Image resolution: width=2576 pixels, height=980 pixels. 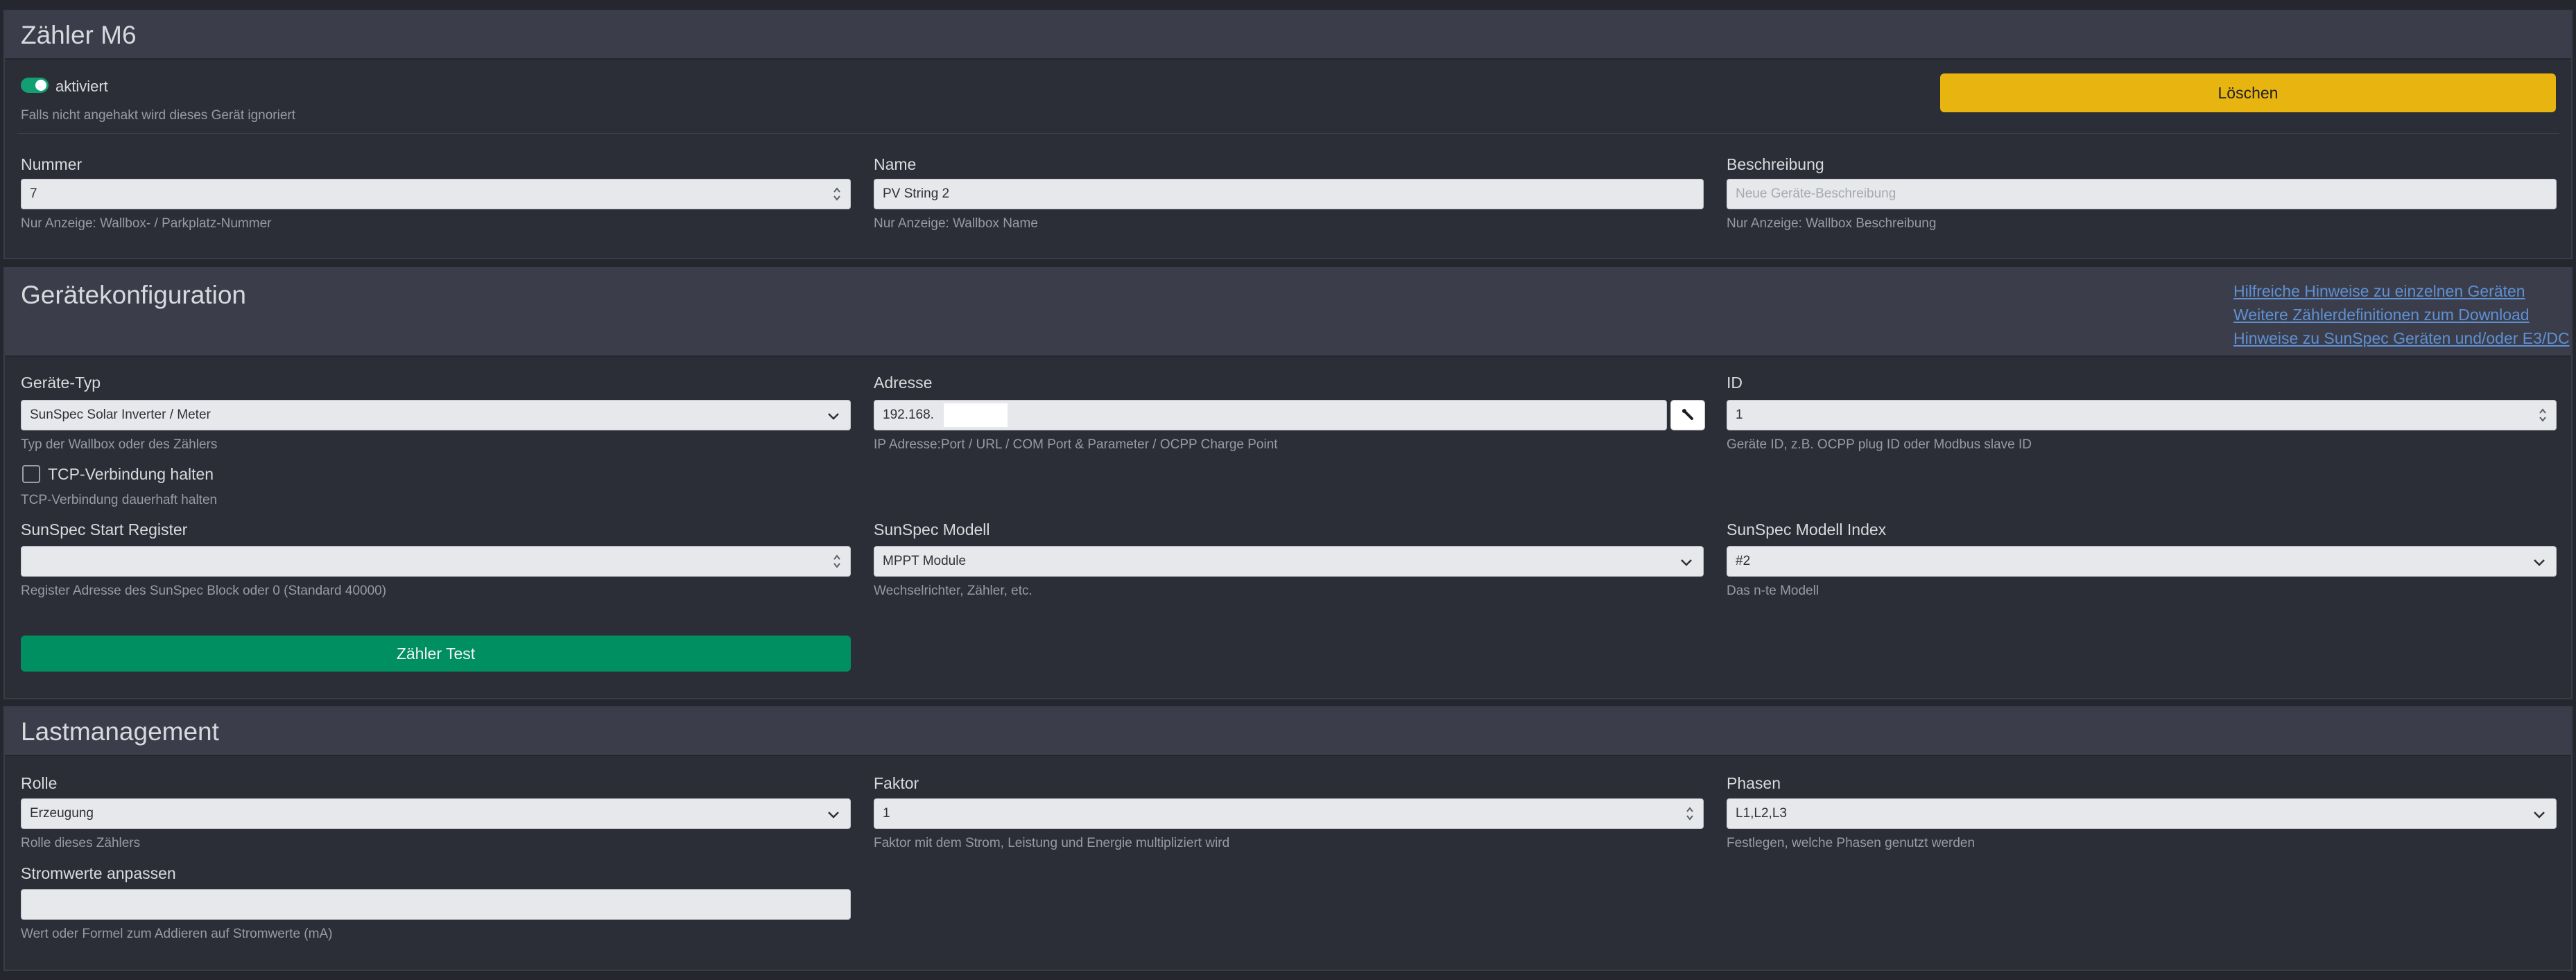 I want to click on description-placeholder: Neue Geräte-Beschreibung, so click(x=1816, y=193).